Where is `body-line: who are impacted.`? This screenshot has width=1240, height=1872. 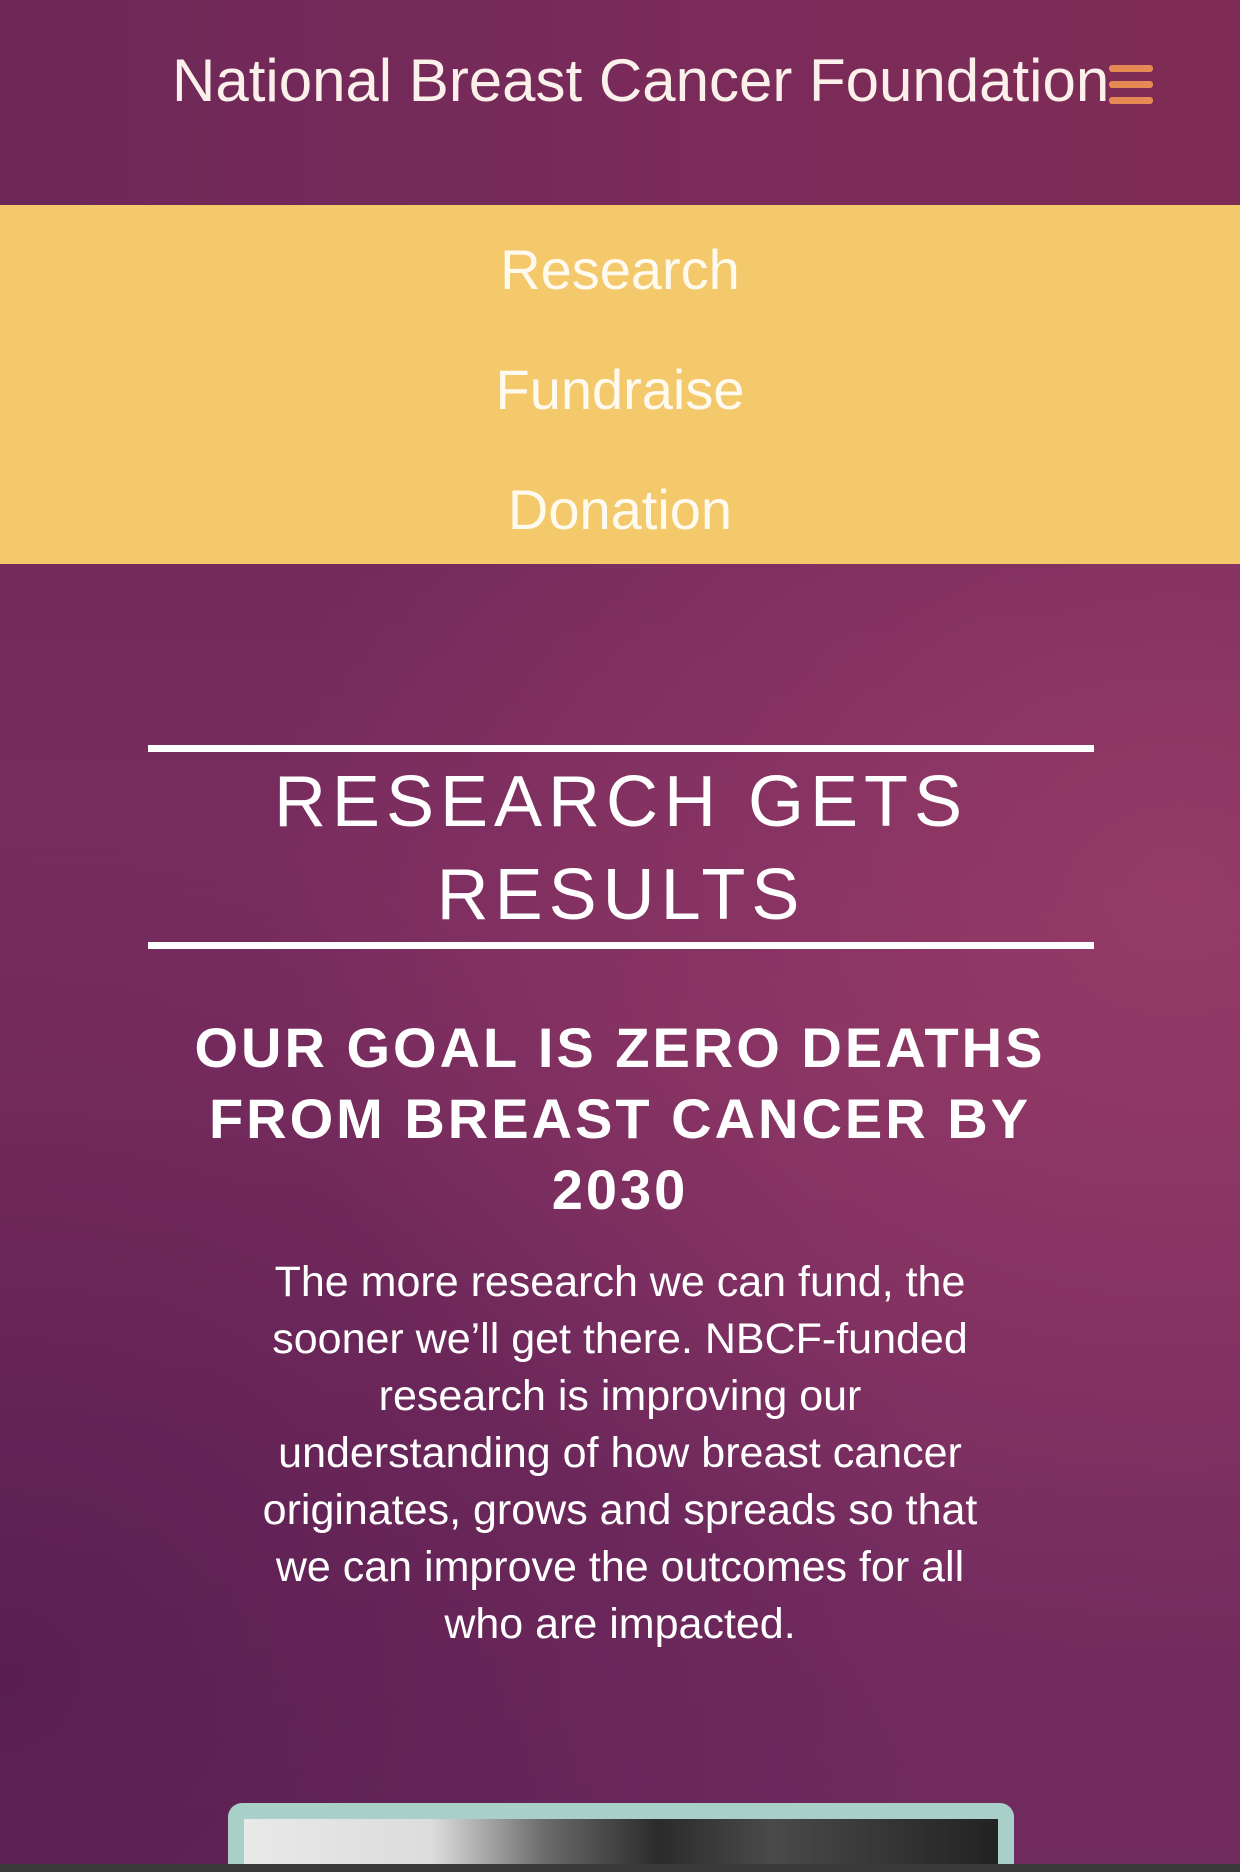 body-line: who are impacted. is located at coordinates (620, 1624).